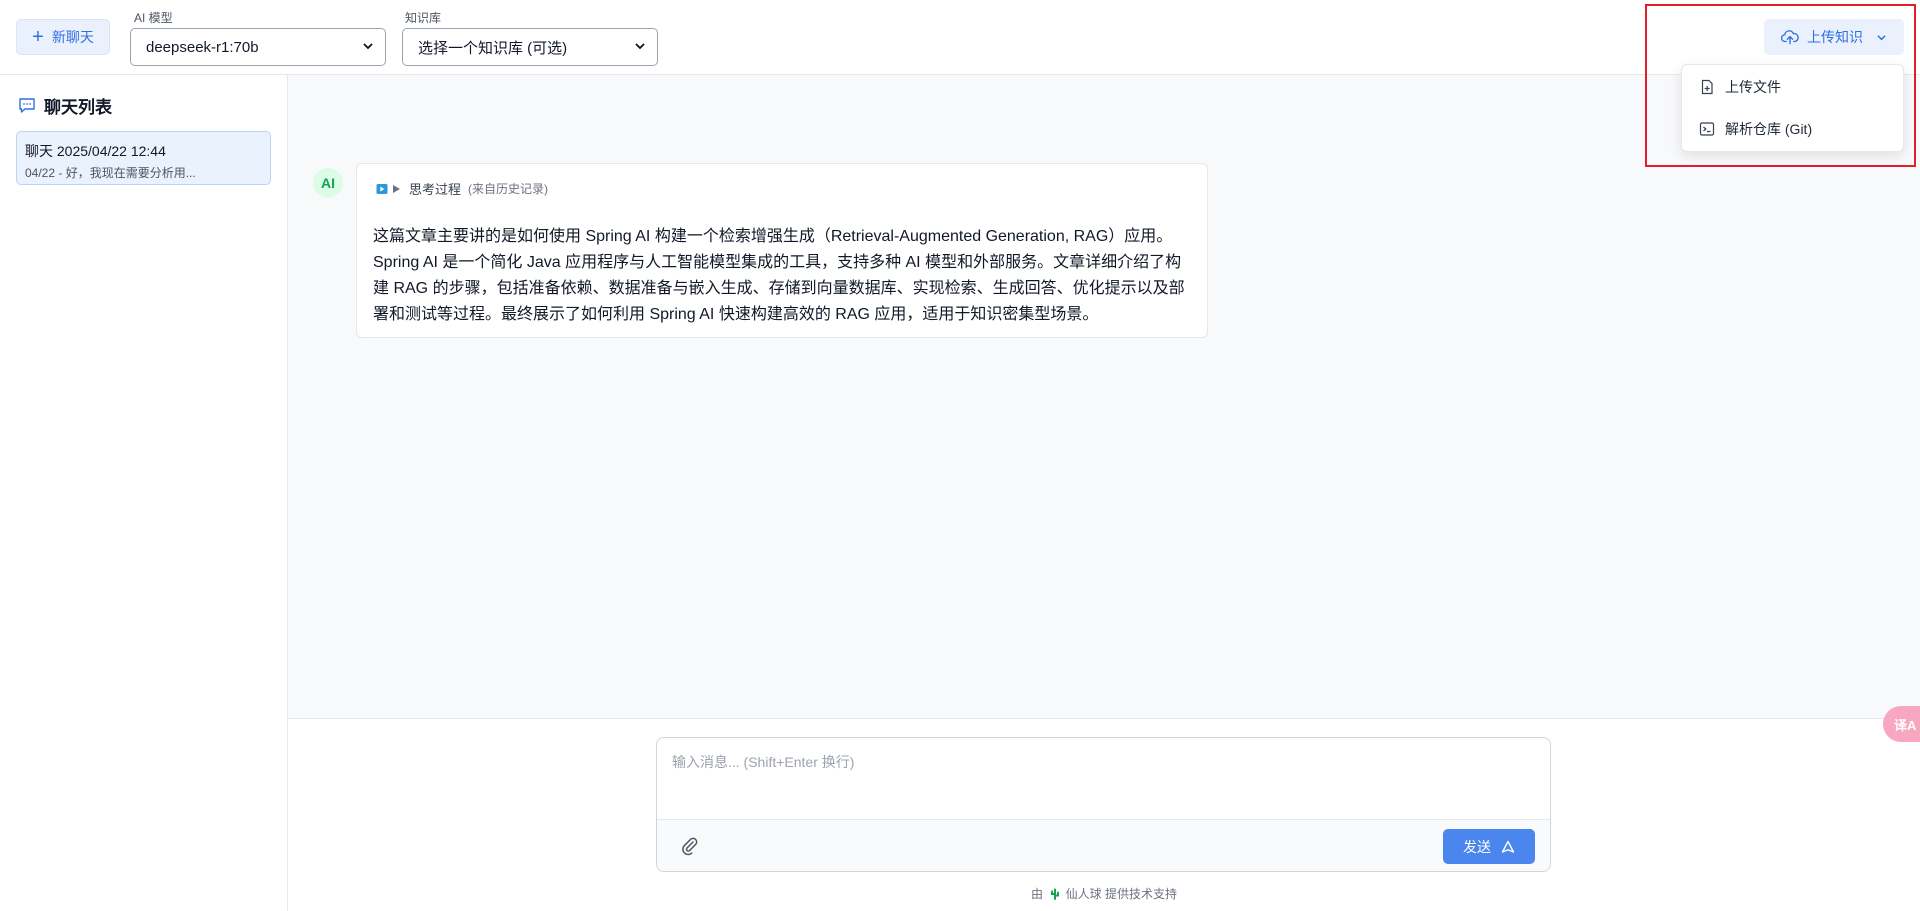  I want to click on model-select: deepseek-r1:70b, so click(258, 47).